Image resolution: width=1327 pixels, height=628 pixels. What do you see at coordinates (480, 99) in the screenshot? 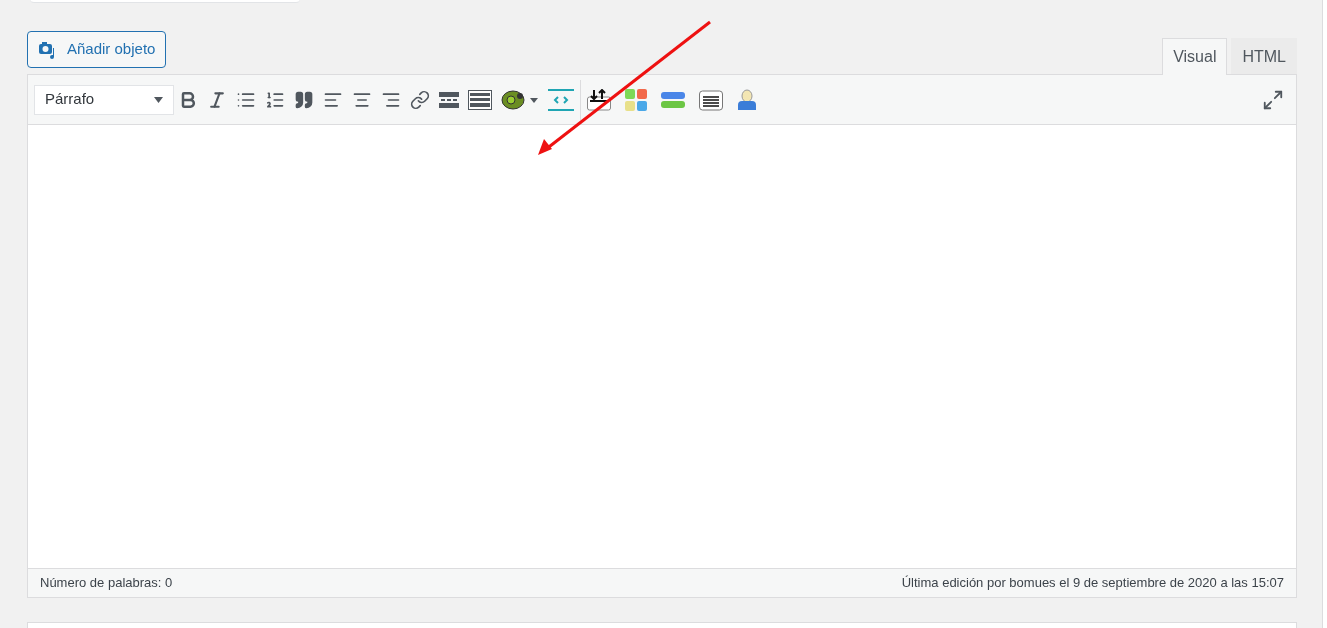
I see `keyboard-icon` at bounding box center [480, 99].